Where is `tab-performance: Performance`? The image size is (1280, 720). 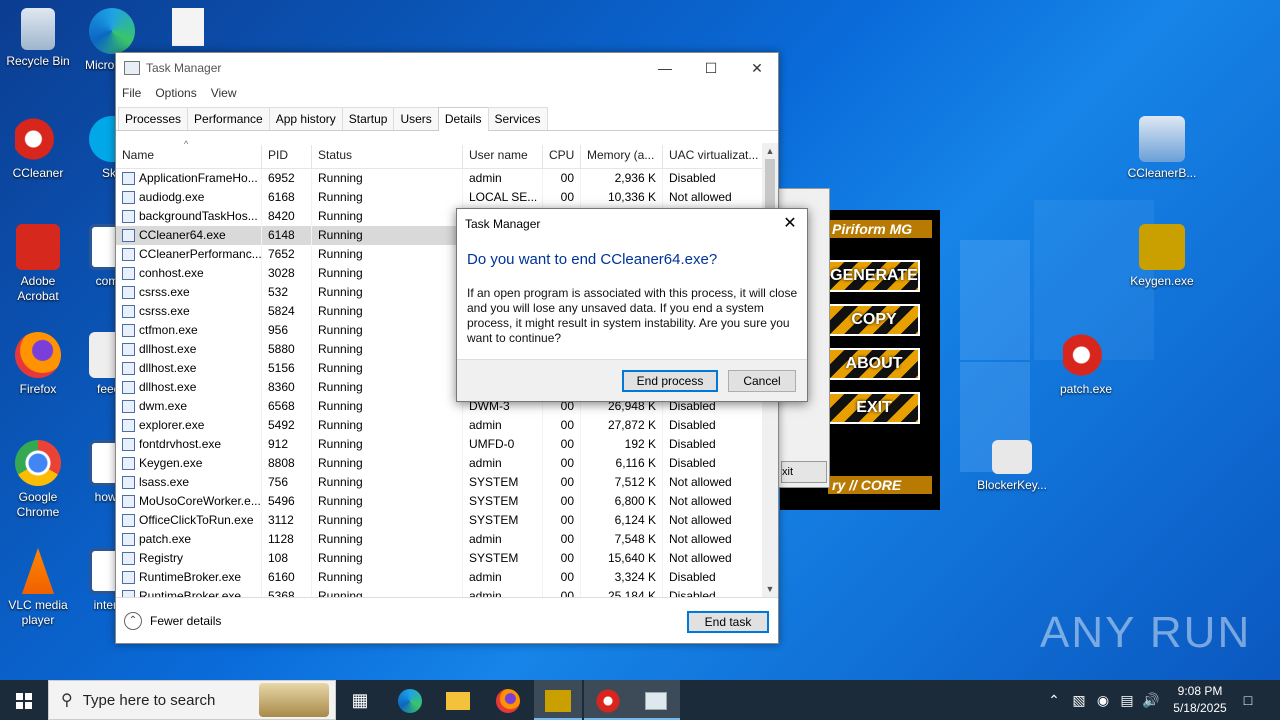 tab-performance: Performance is located at coordinates (228, 118).